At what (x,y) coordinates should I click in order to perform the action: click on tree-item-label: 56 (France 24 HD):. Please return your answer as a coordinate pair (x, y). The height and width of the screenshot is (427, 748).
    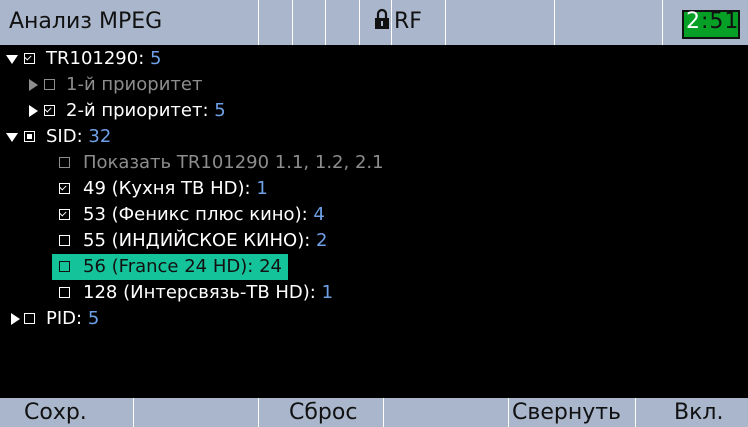
    Looking at the image, I should click on (171, 266).